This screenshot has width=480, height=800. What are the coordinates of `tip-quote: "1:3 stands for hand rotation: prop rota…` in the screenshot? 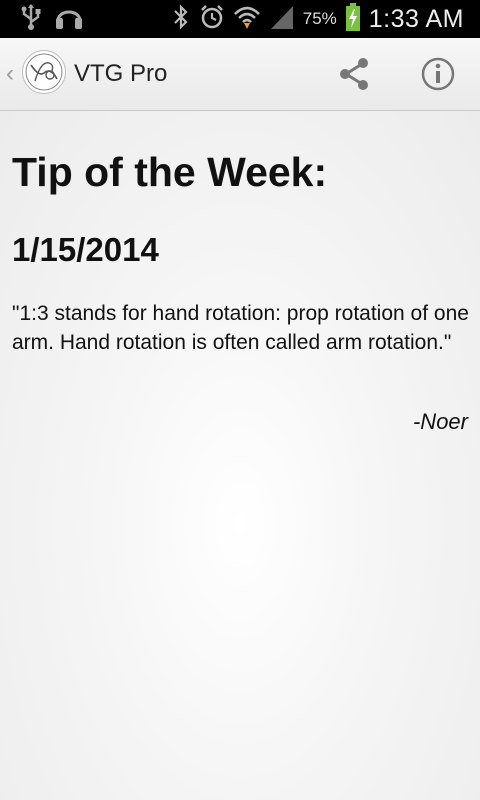 It's located at (240, 328).